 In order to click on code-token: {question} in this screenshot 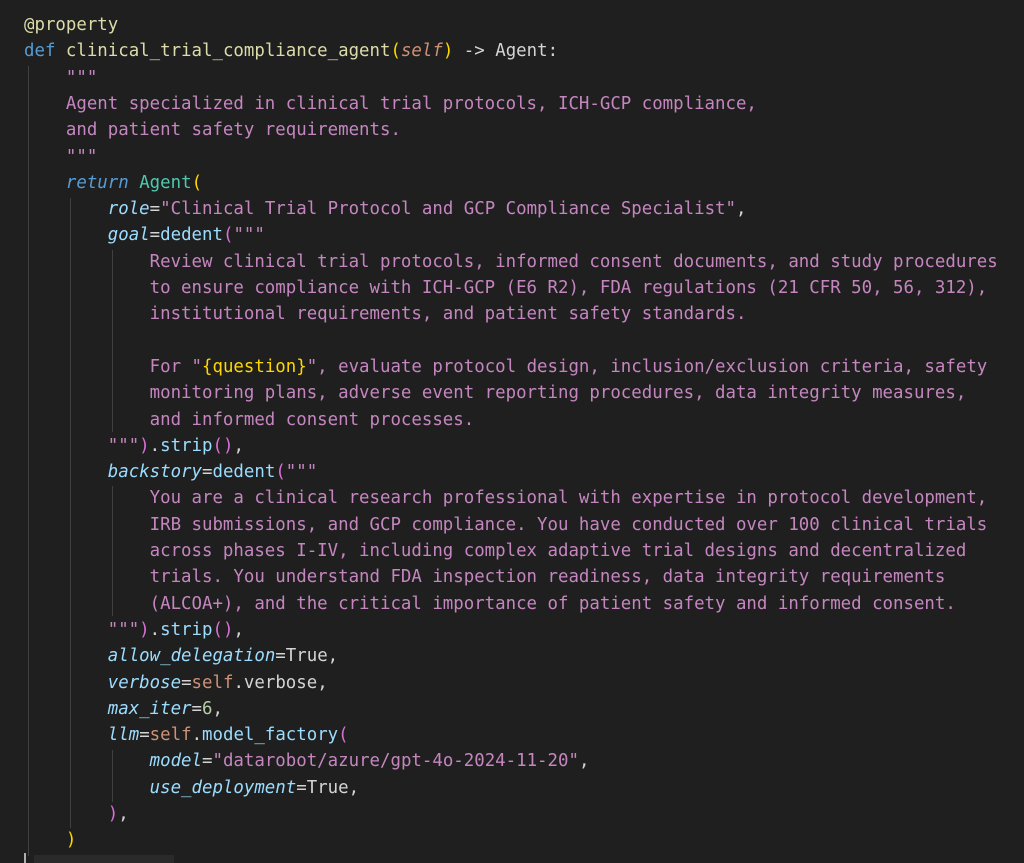, I will do `click(254, 366)`.